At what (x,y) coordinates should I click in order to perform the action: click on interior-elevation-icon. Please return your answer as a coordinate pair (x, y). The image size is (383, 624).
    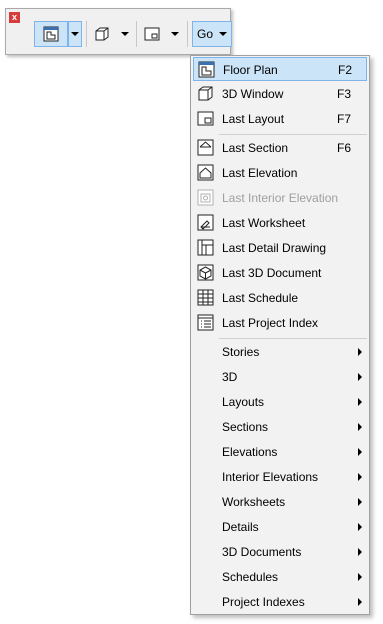
    Looking at the image, I should click on (205, 197).